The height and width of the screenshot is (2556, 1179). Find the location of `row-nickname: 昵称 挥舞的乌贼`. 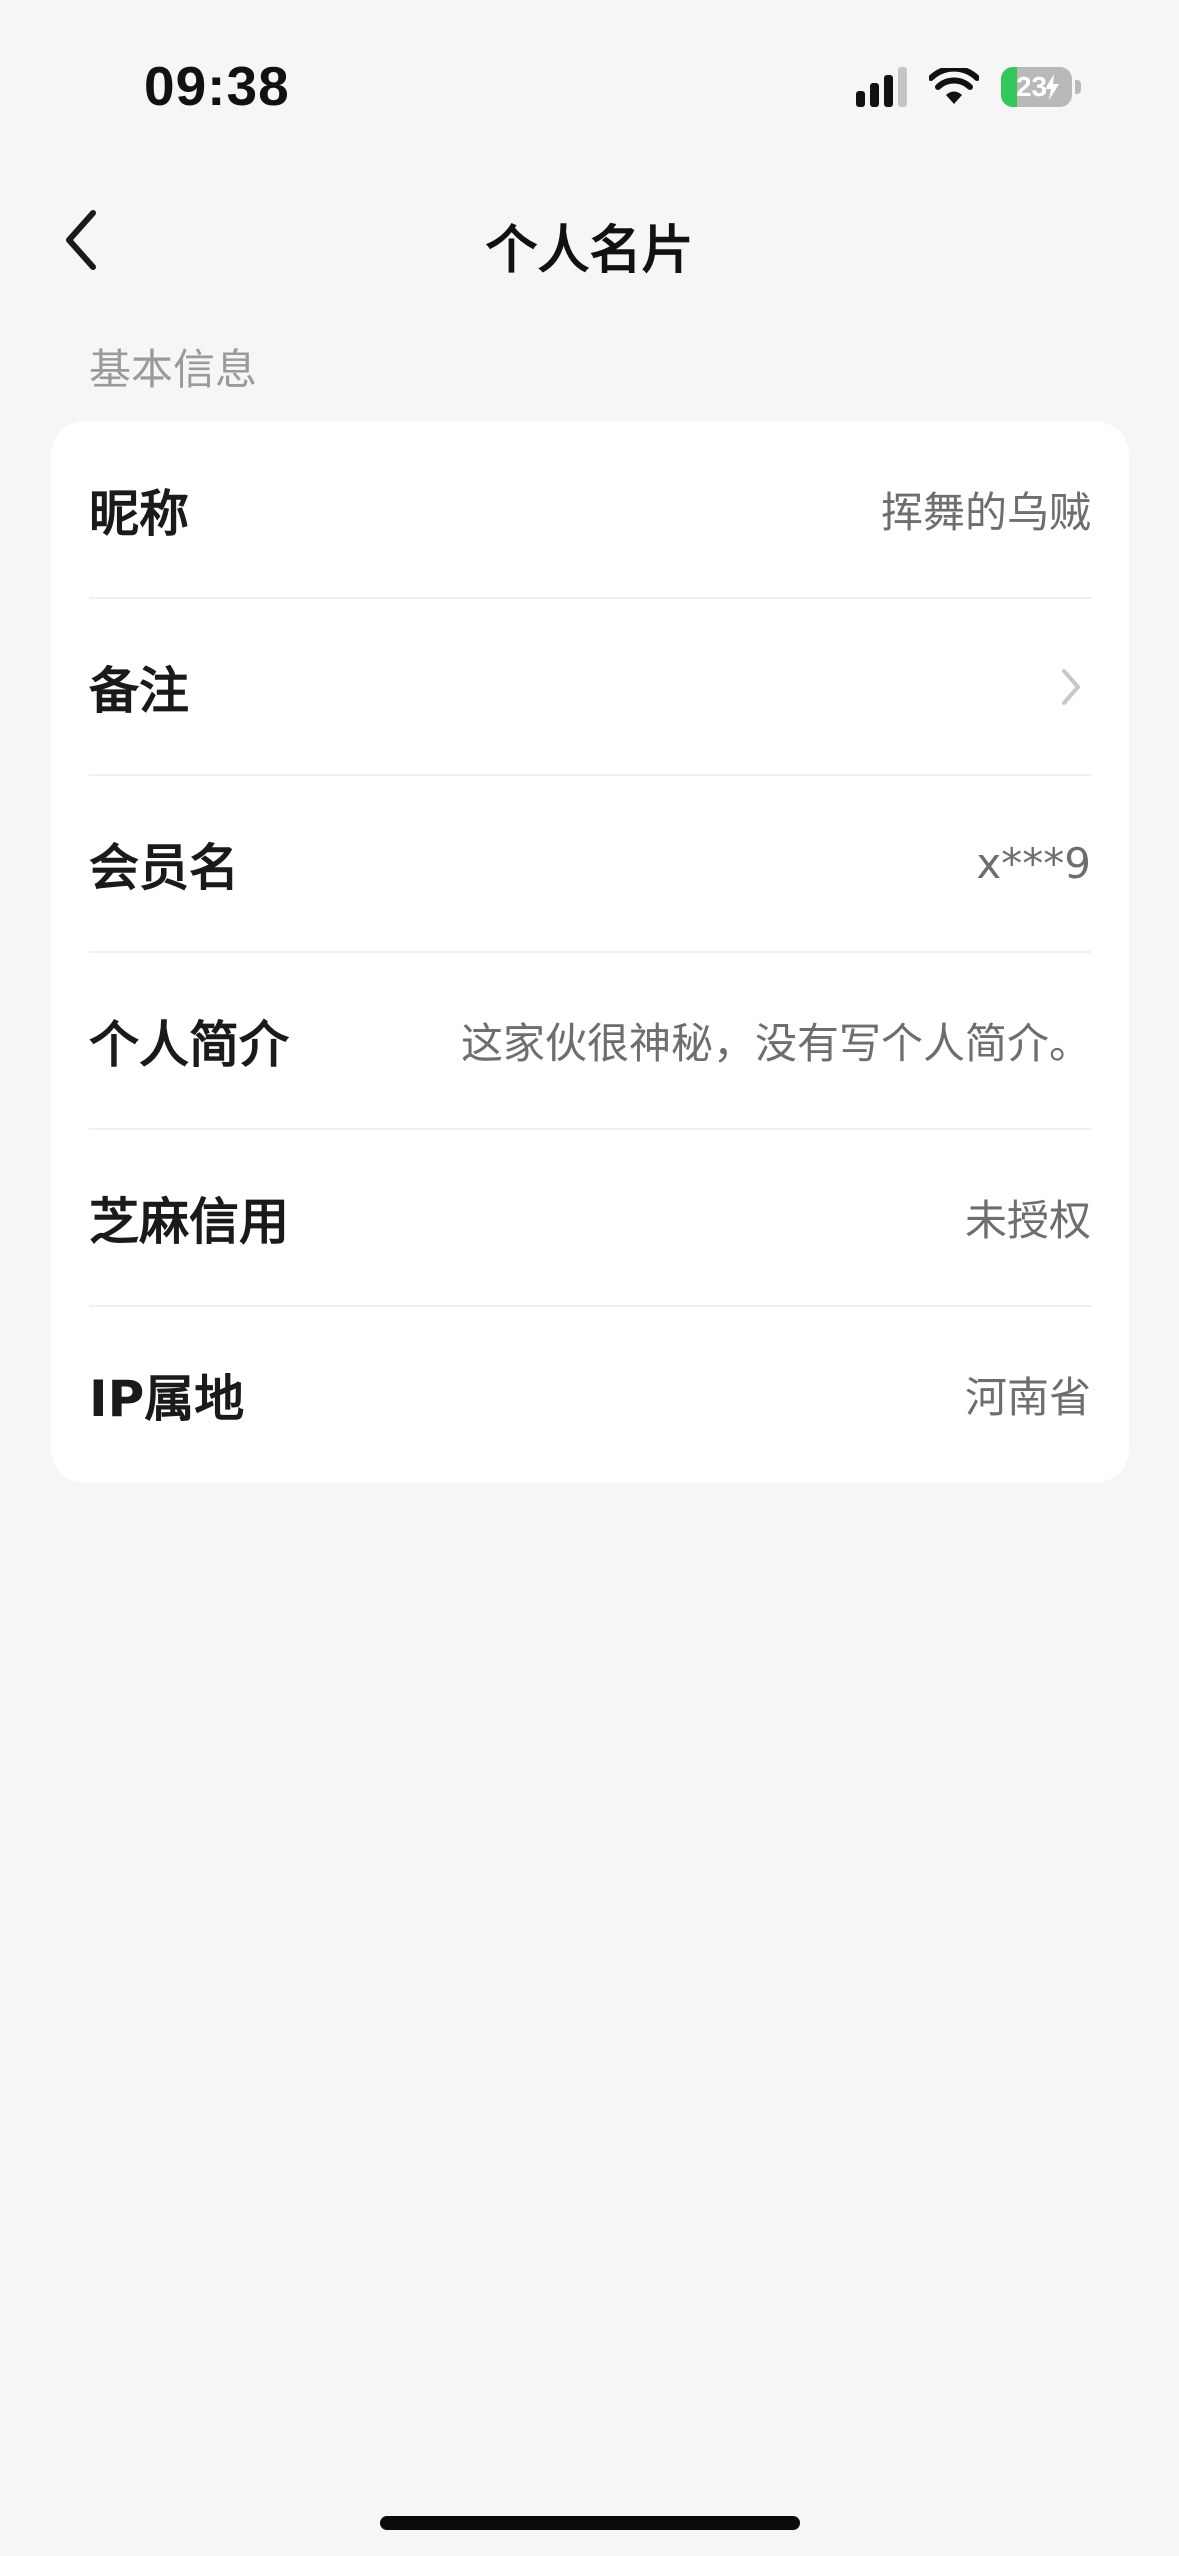

row-nickname: 昵称 挥舞的乌贼 is located at coordinates (590, 509).